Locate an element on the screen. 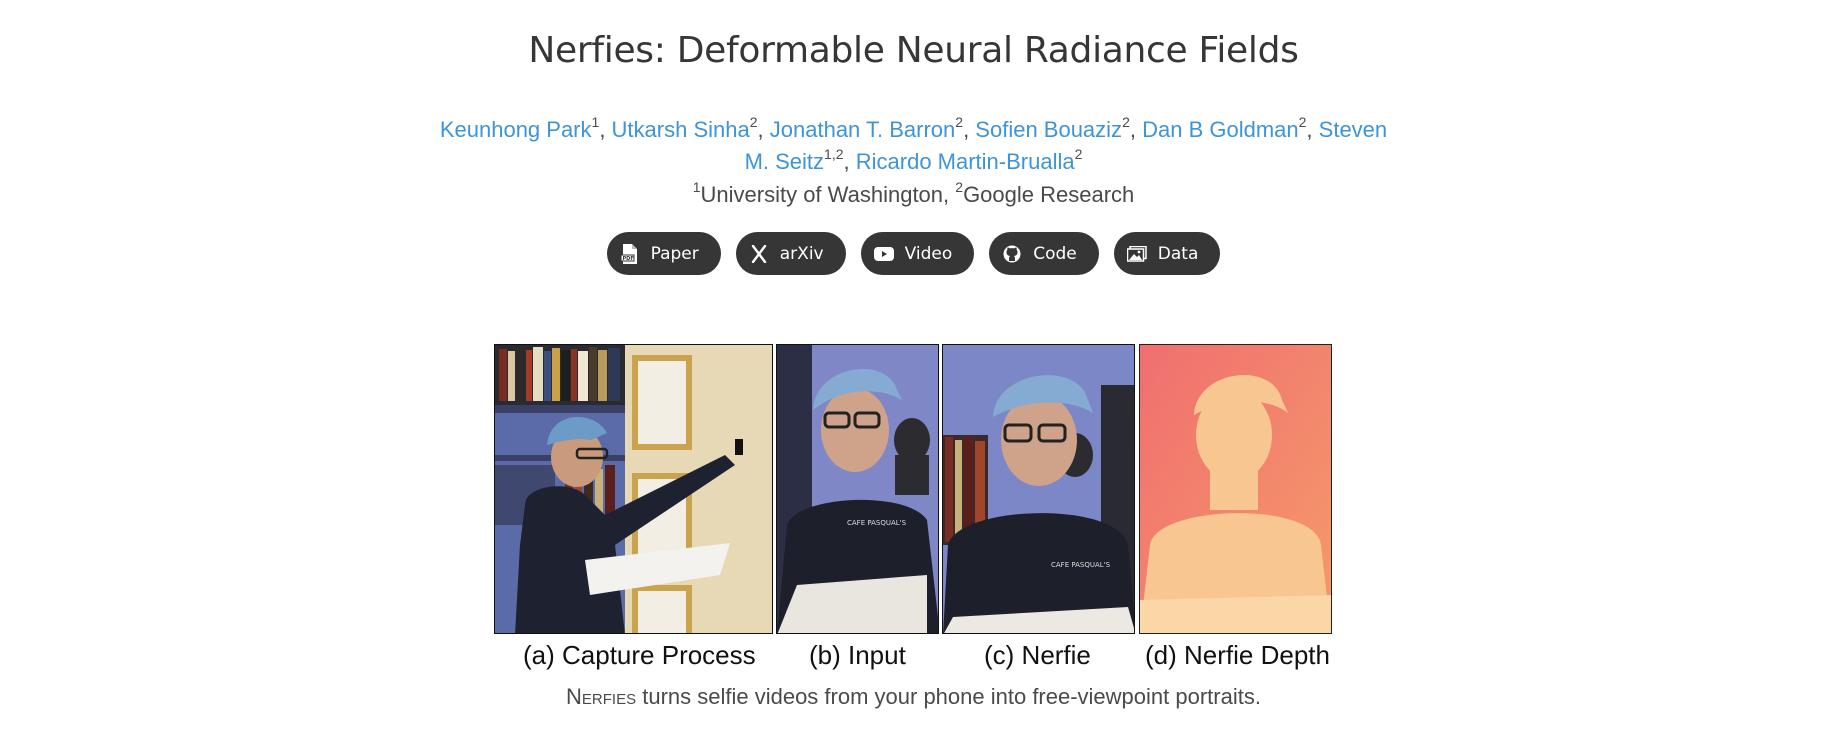  video-button-label: Video is located at coordinates (928, 253).